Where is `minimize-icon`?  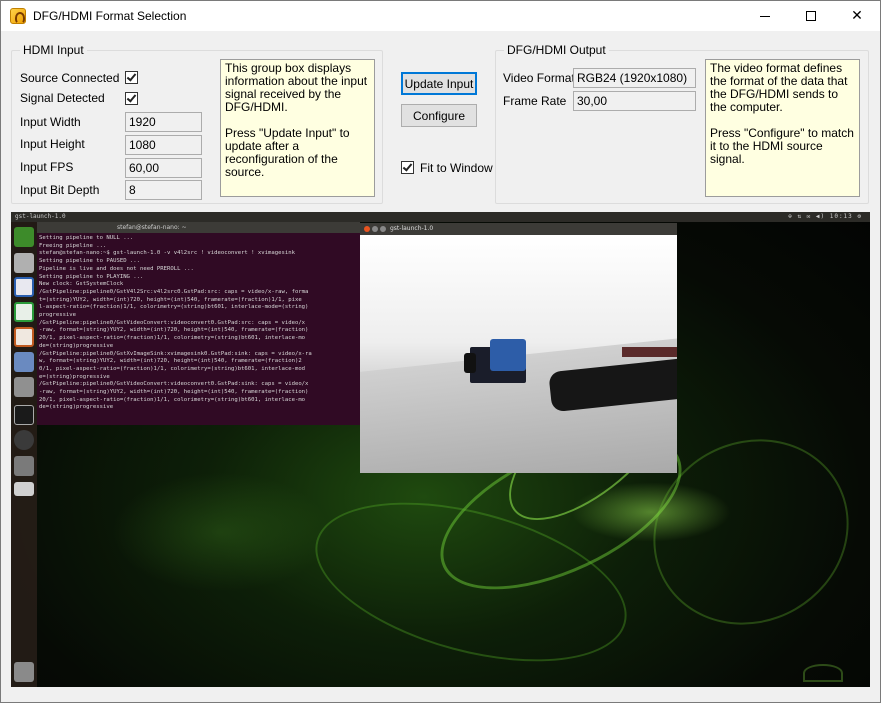 minimize-icon is located at coordinates (765, 16).